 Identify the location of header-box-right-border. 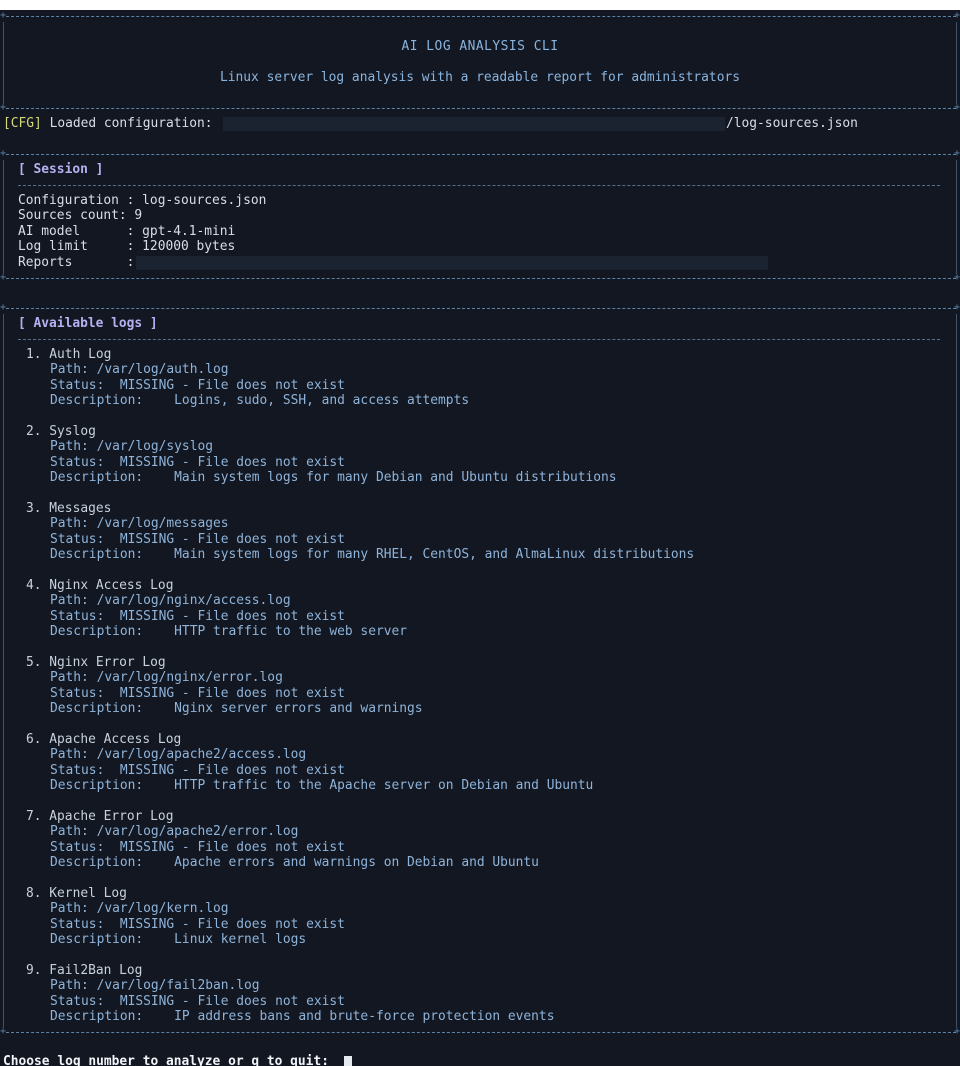
(956, 63).